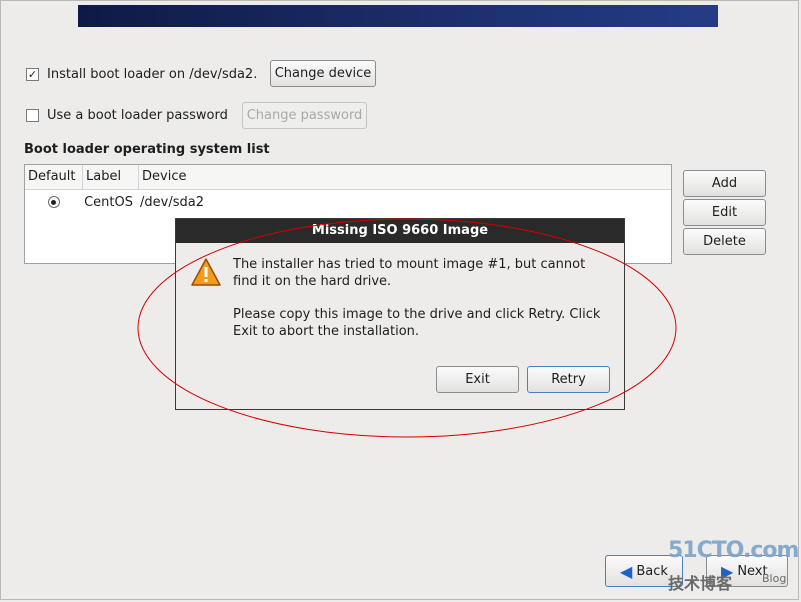  Describe the element at coordinates (700, 583) in the screenshot. I see `watermark-subtitle: 技术博客` at that location.